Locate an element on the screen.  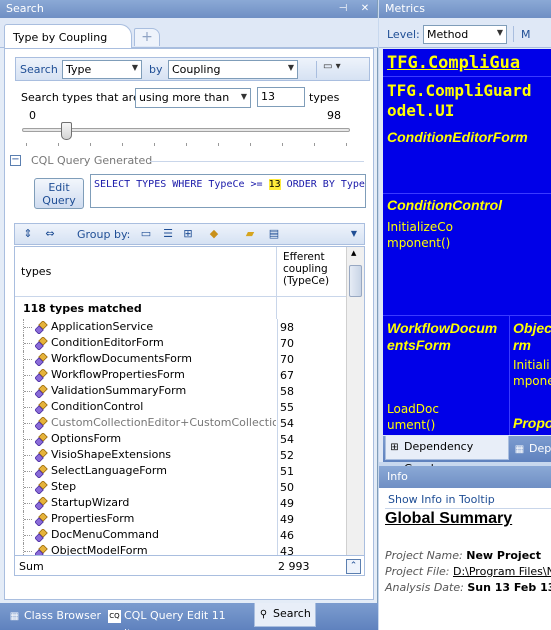
tab-cql-query-edit: CQ CQL Query Edit 11 items is located at coordinates (179, 618).